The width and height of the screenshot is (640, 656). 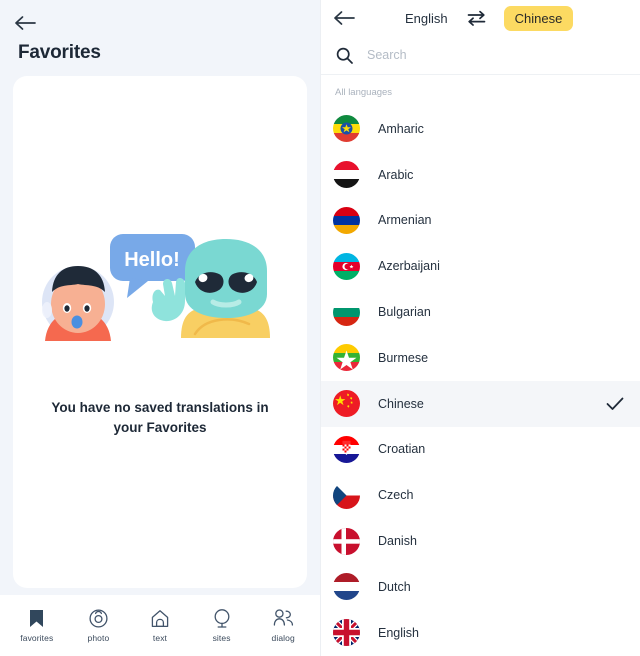 What do you see at coordinates (480, 221) in the screenshot?
I see `language-row-armenian: Armenian` at bounding box center [480, 221].